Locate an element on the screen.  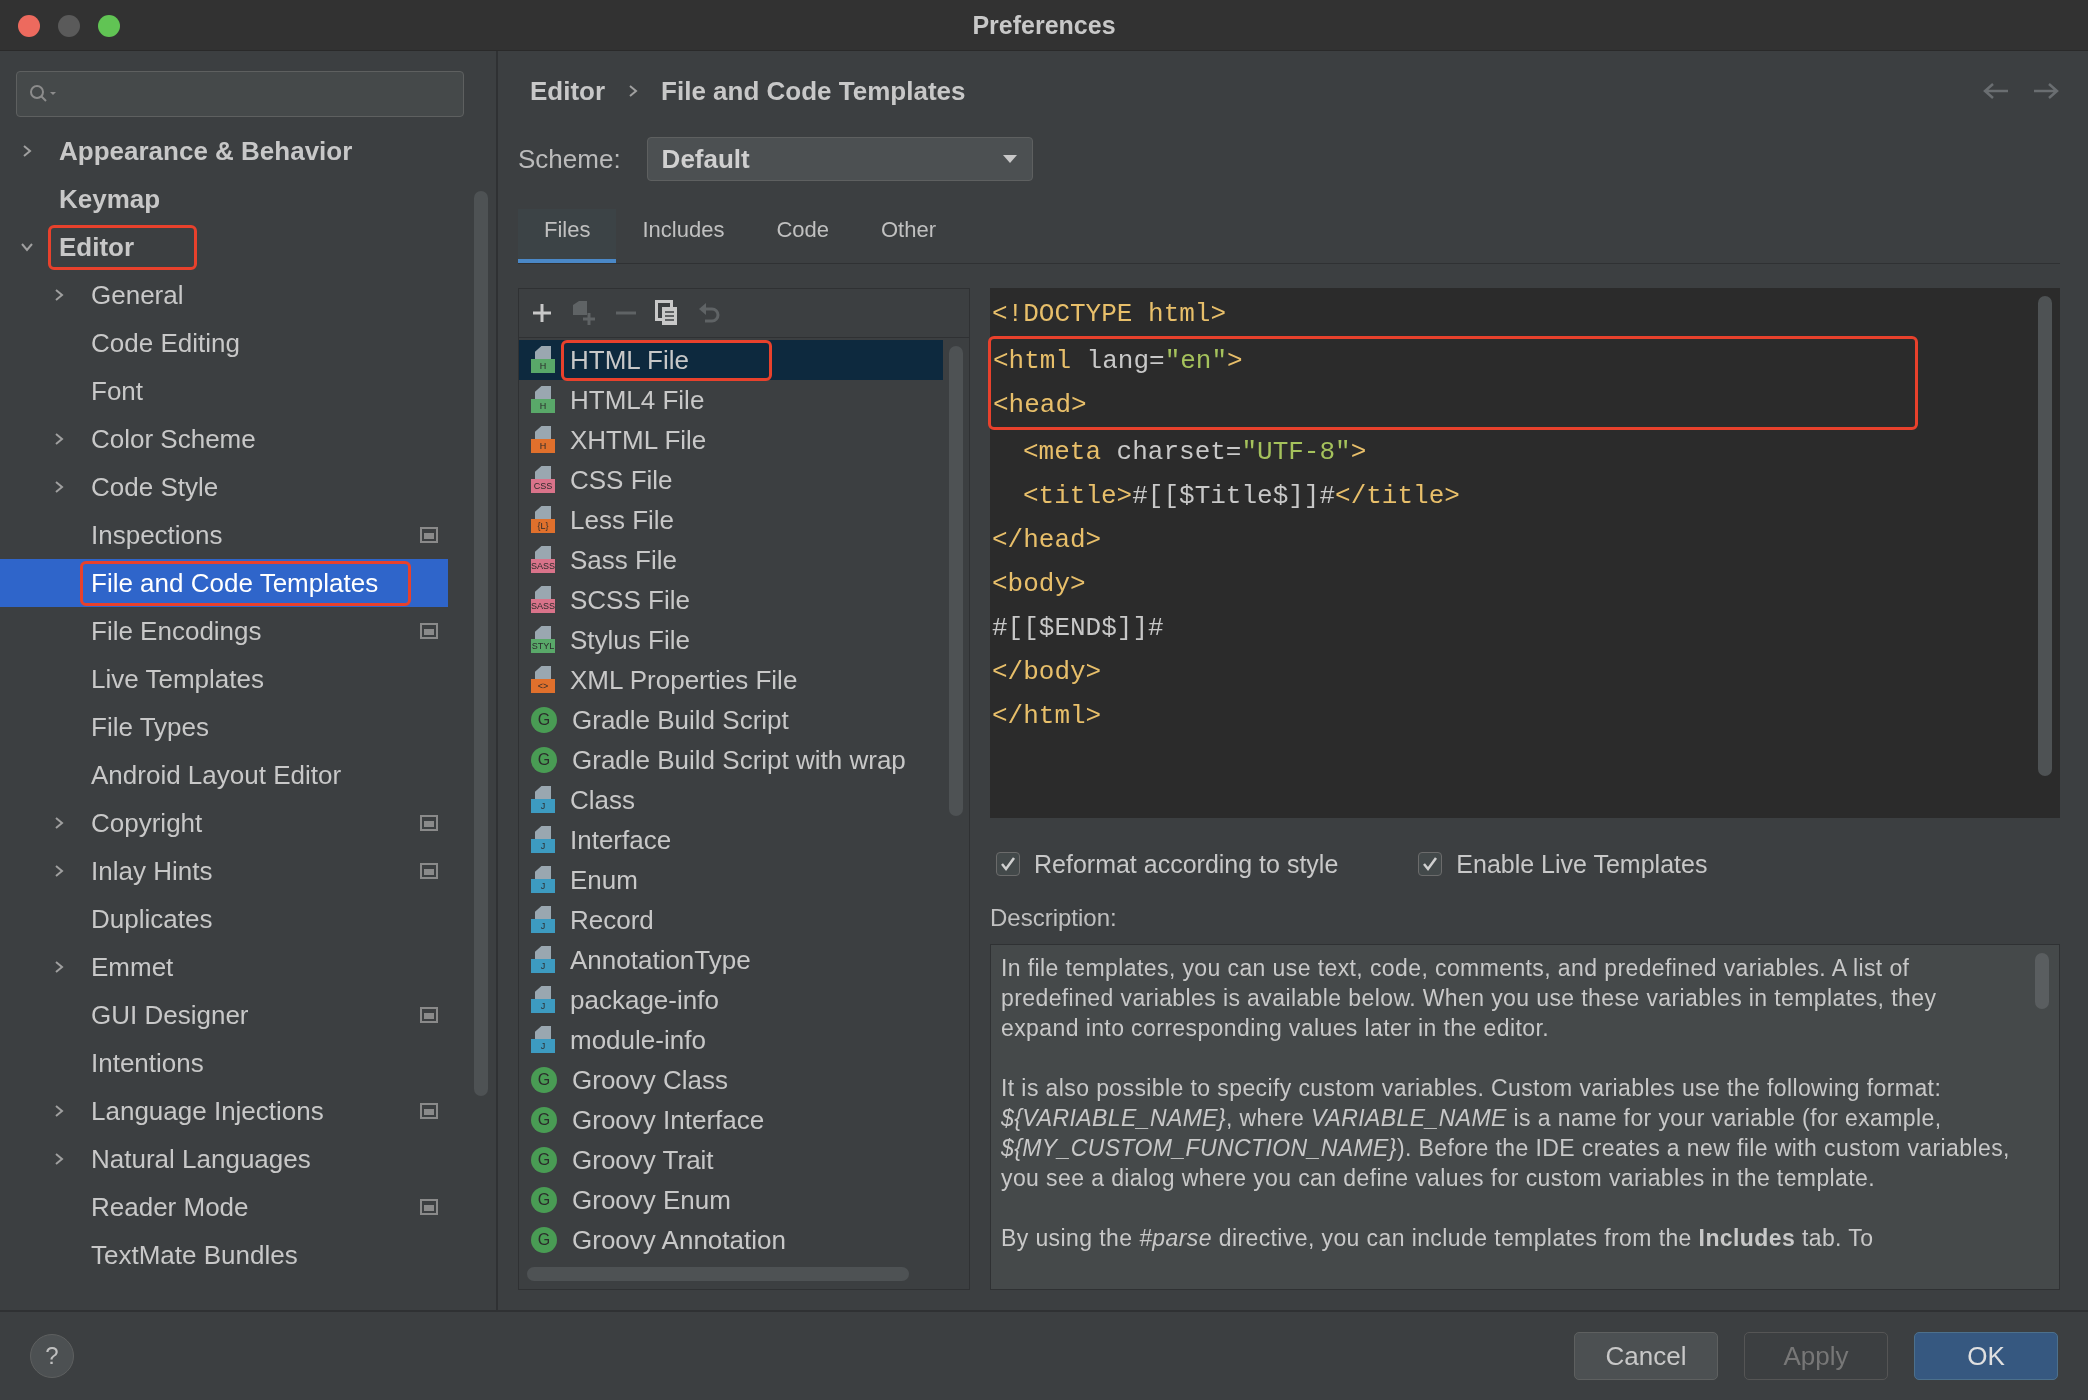
code-line: <meta charset="UTF-8"> is located at coordinates (1194, 452).